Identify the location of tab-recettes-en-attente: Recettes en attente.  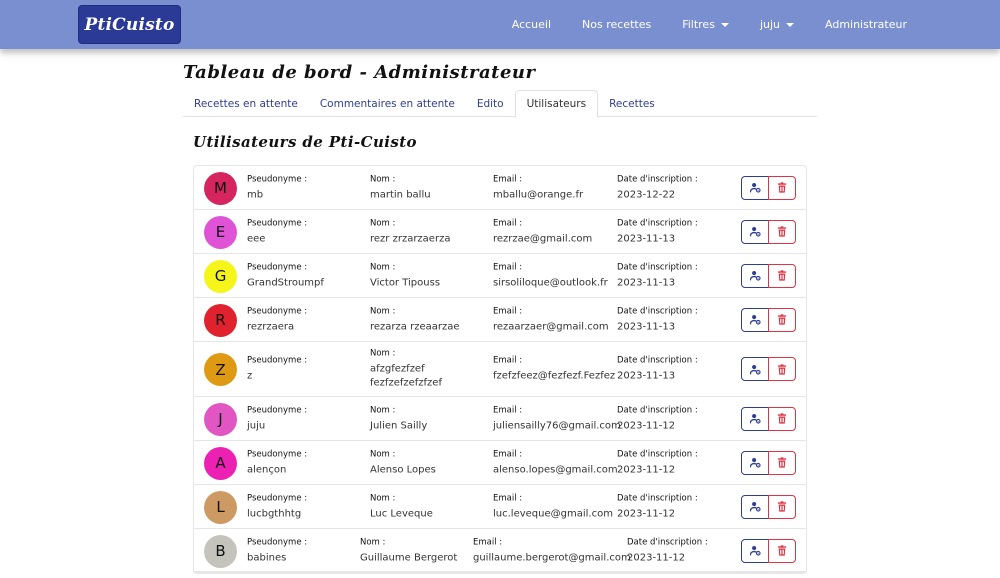
(246, 103).